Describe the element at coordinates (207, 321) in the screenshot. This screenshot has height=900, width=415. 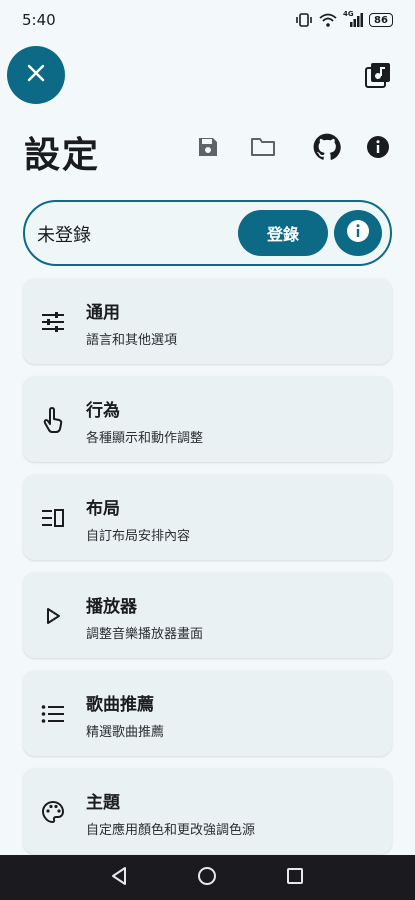
I see `setting-general: 通用 語言和其他選項` at that location.